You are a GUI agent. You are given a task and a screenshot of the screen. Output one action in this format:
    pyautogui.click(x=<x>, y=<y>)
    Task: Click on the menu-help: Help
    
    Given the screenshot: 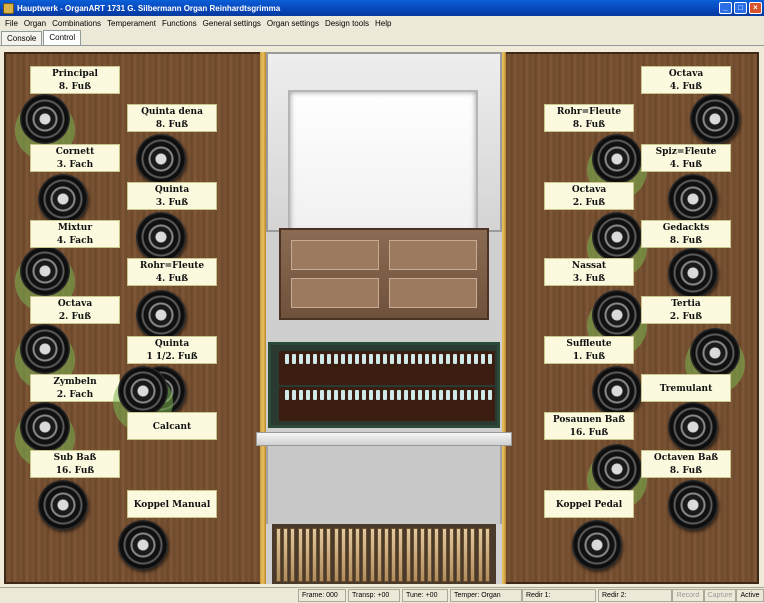 What is the action you would take?
    pyautogui.click(x=383, y=23)
    